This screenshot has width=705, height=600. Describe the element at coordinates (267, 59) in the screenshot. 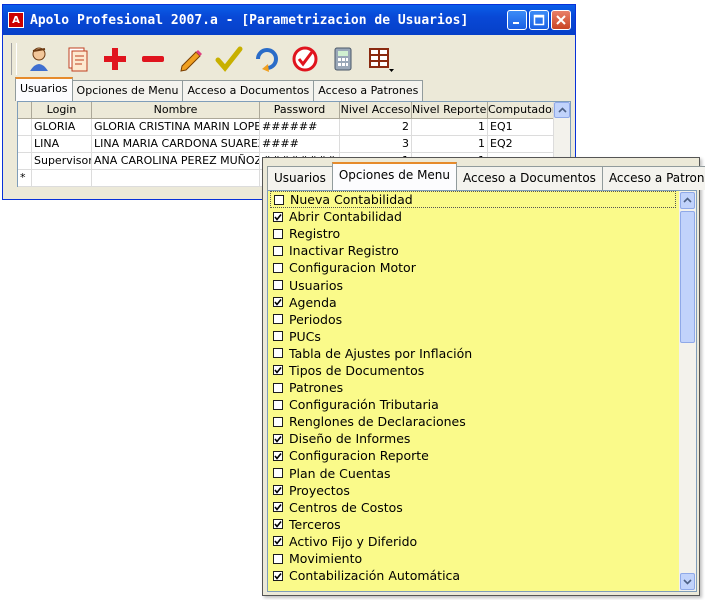

I see `refresh-button` at that location.